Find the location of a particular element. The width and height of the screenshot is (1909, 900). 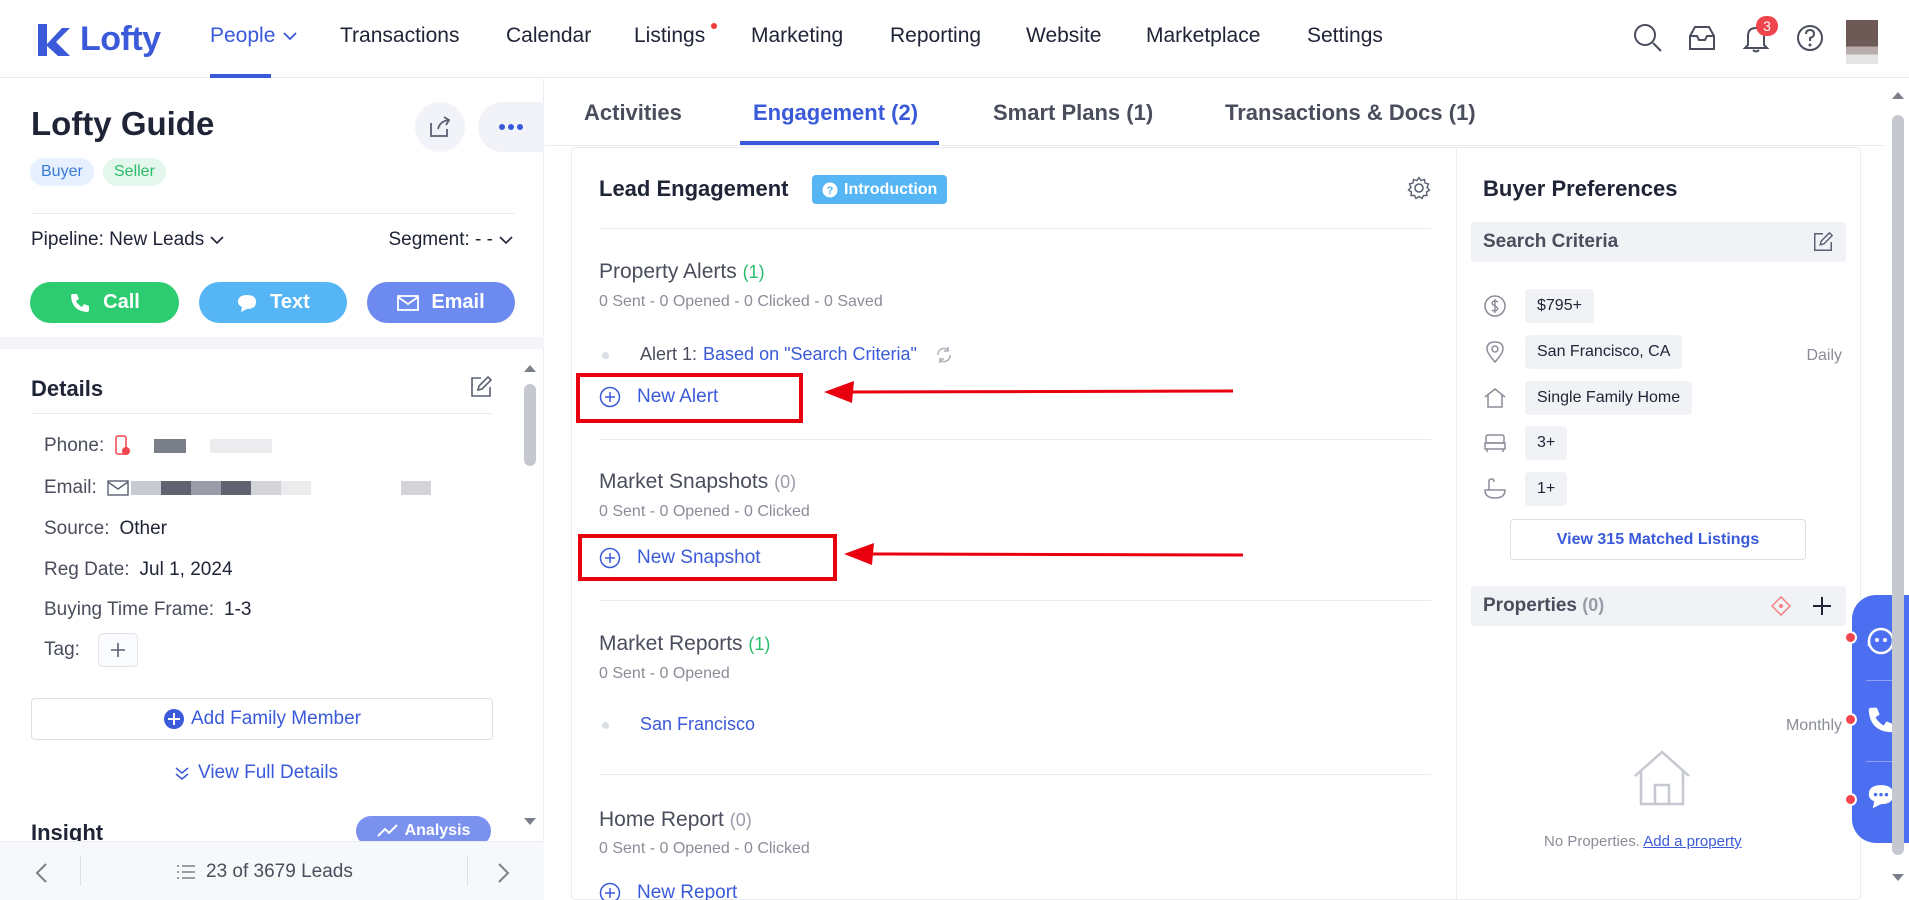

add-family-member-button: Add Family Member is located at coordinates (262, 719).